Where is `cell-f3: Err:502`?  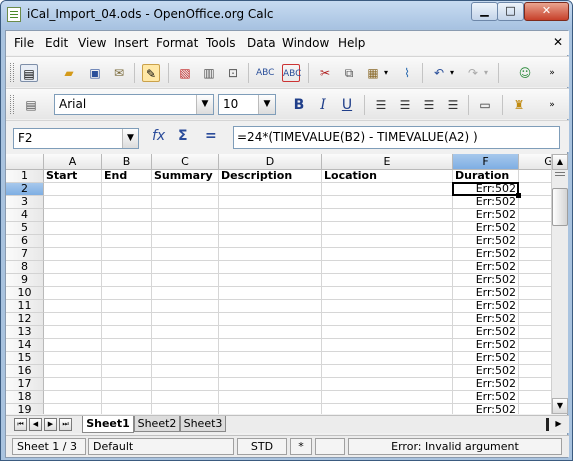
cell-f3: Err:502 is located at coordinates (486, 202).